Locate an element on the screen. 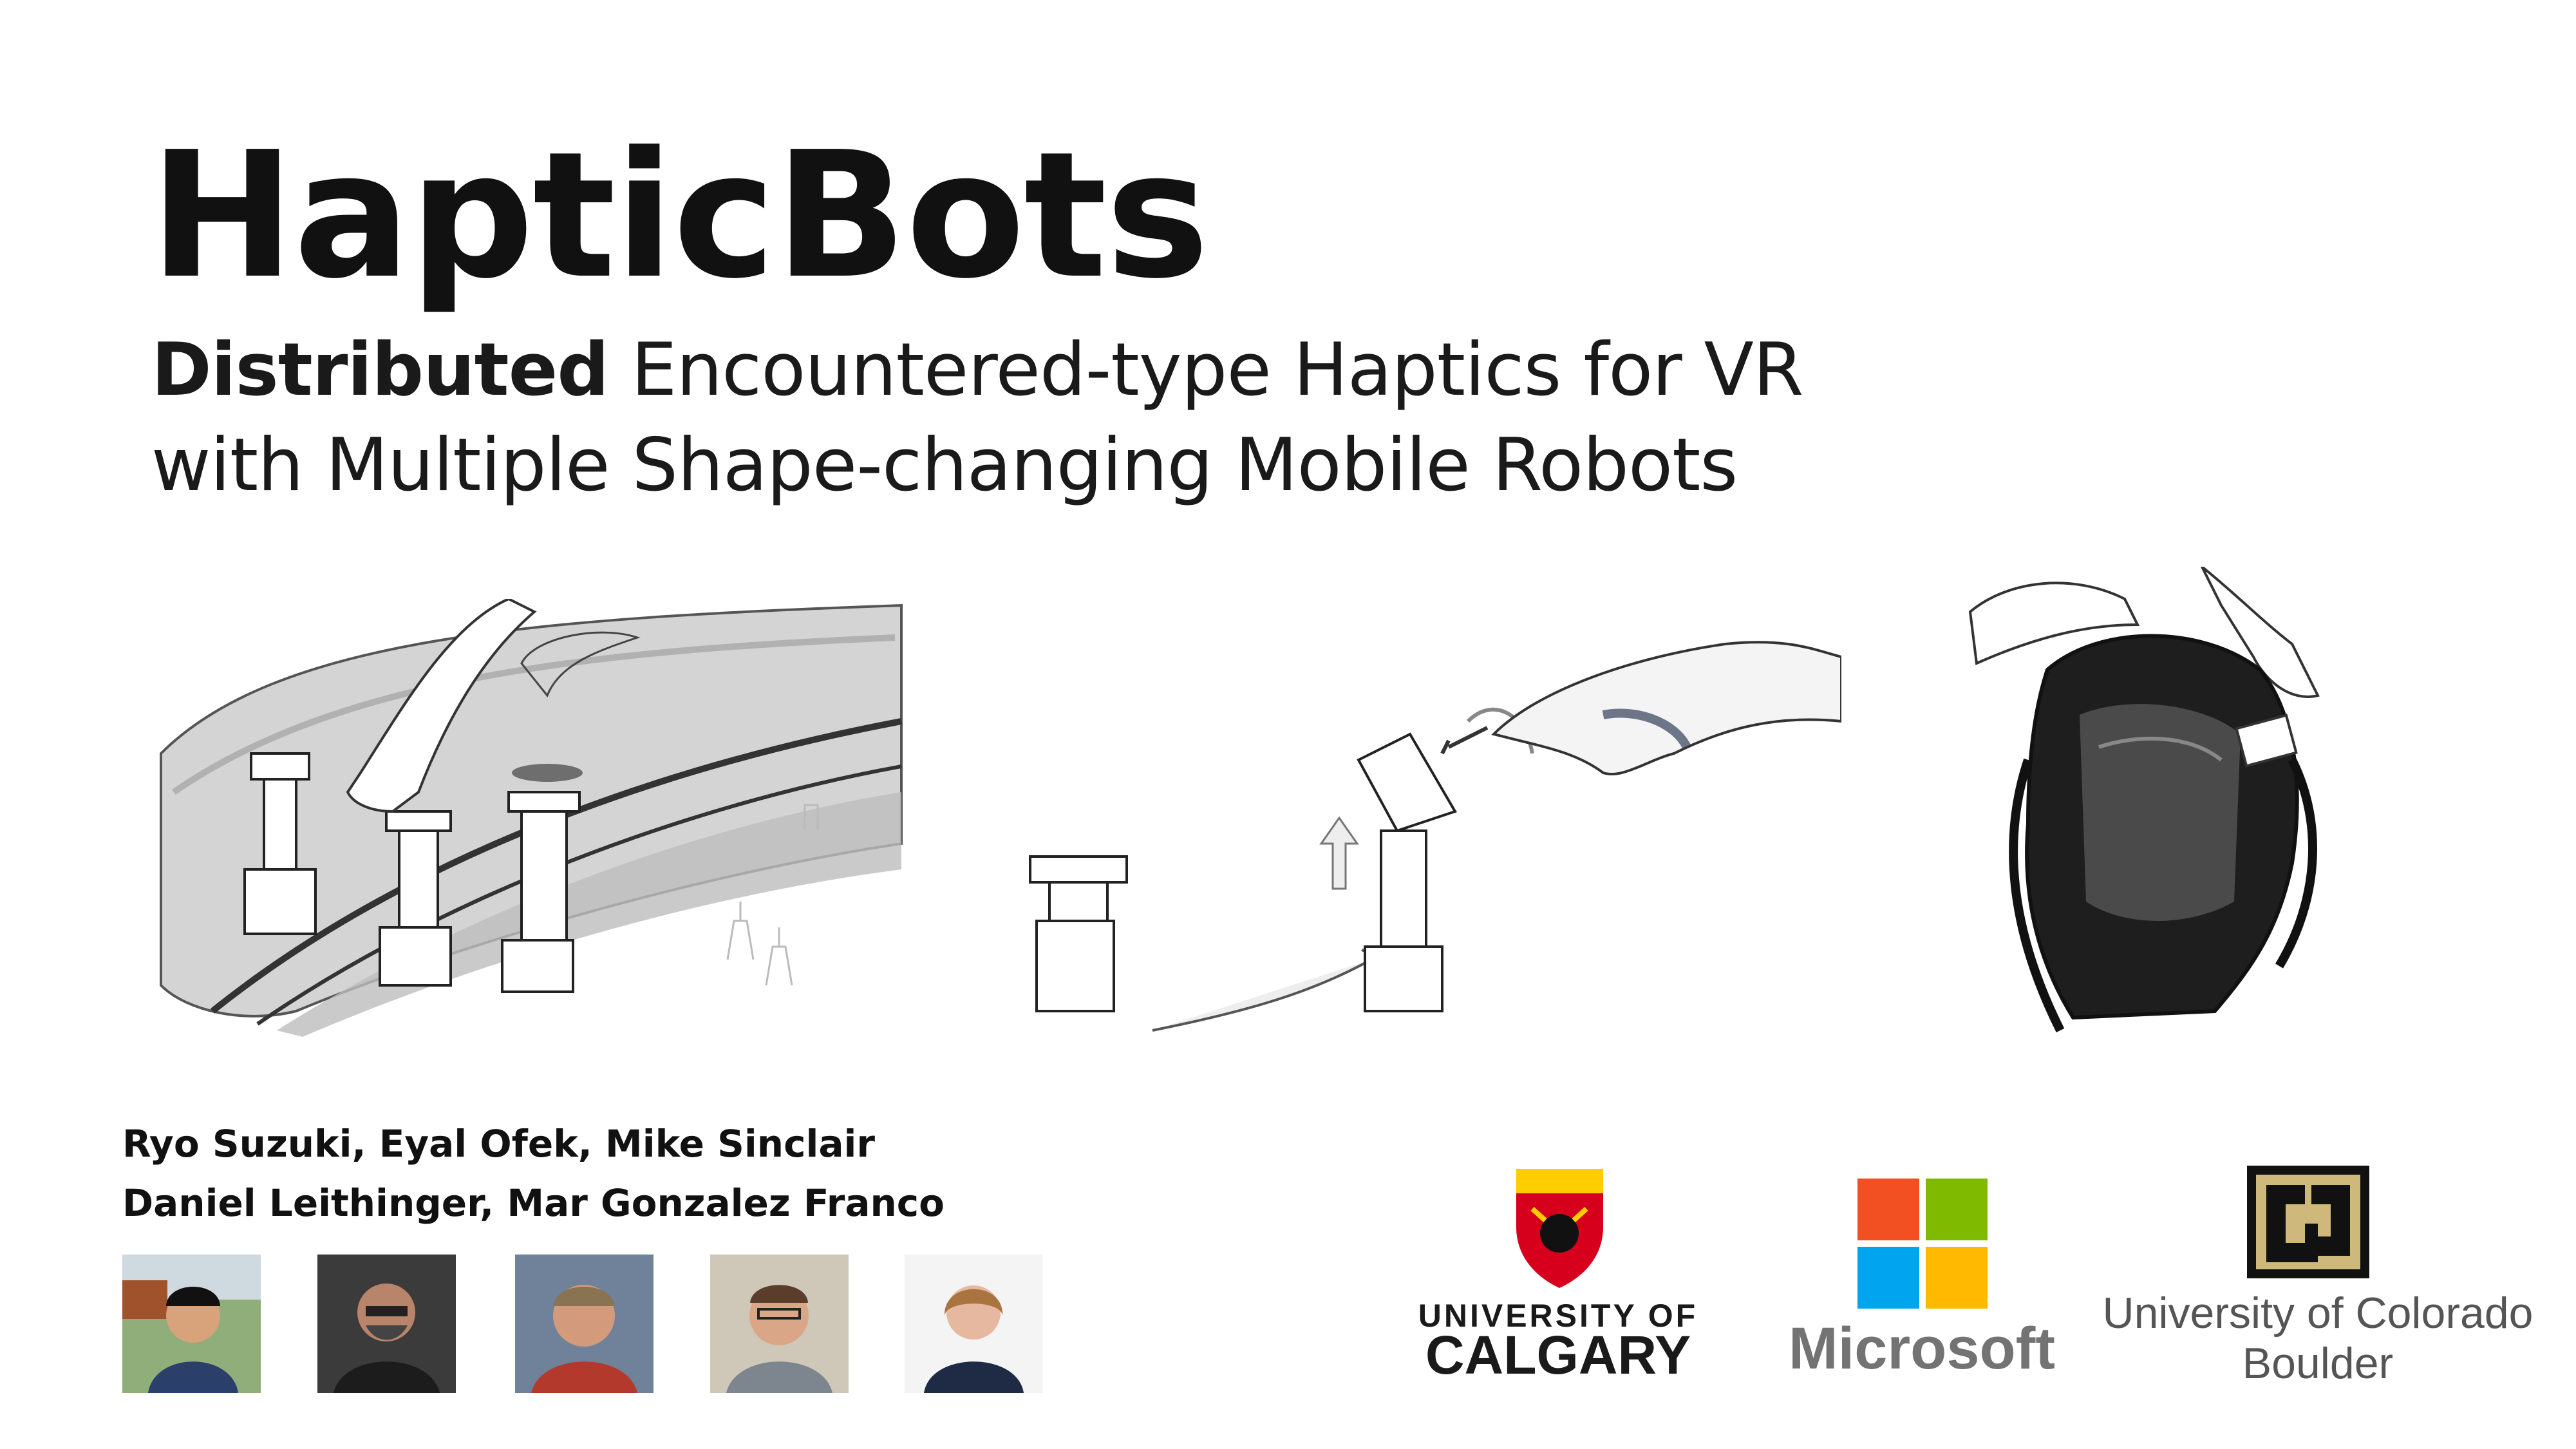 The width and height of the screenshot is (2576, 1449). authors-line-1: Ryo Suzuki, Eyal Ofek, Mike Sinclair is located at coordinates (498, 1144).